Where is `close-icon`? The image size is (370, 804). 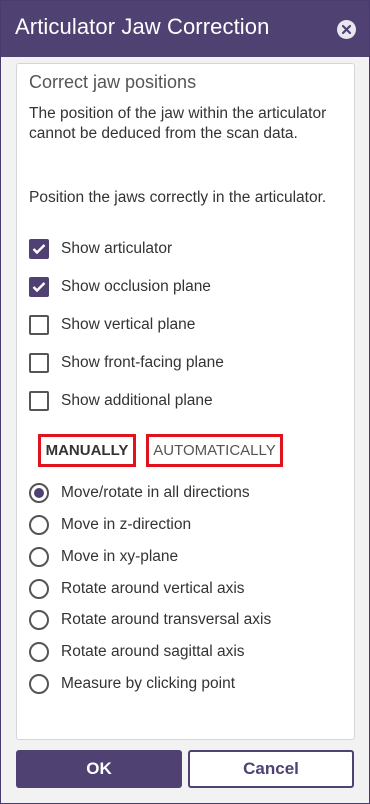
close-icon is located at coordinates (346, 29).